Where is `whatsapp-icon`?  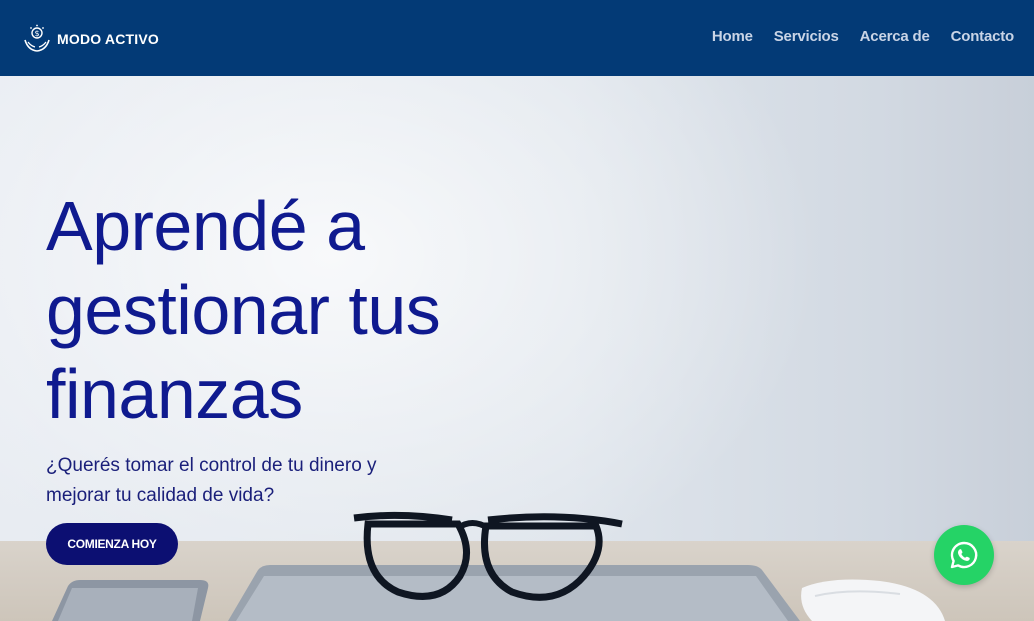 whatsapp-icon is located at coordinates (964, 555).